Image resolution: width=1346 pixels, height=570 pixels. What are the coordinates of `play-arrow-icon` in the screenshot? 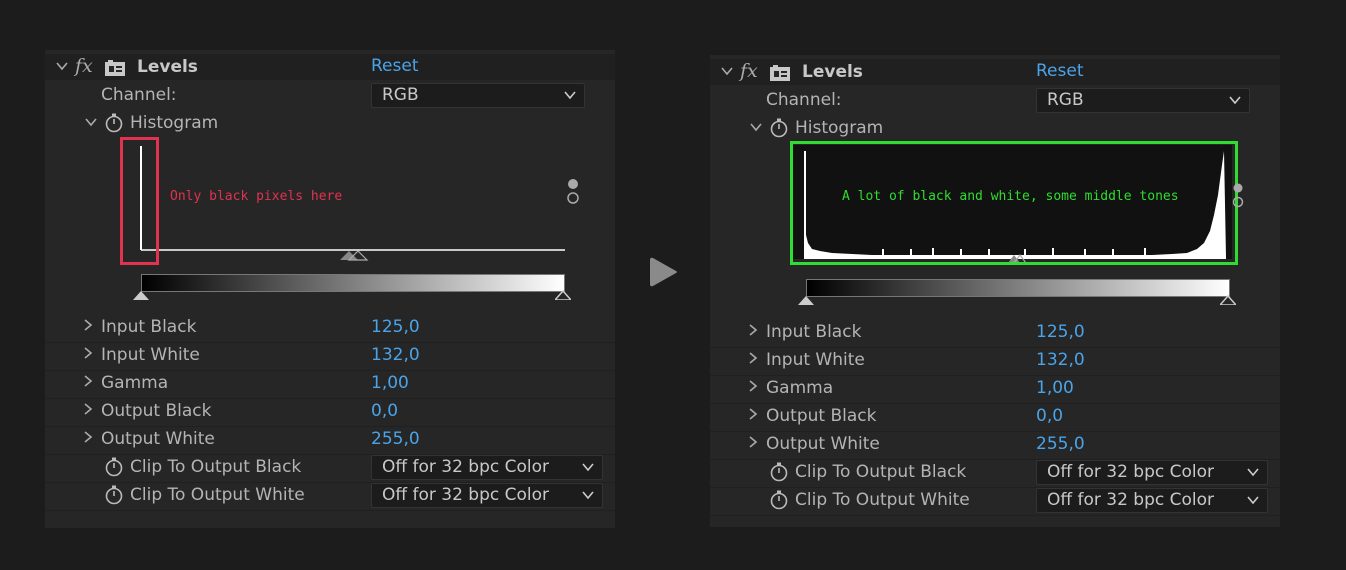 It's located at (663, 272).